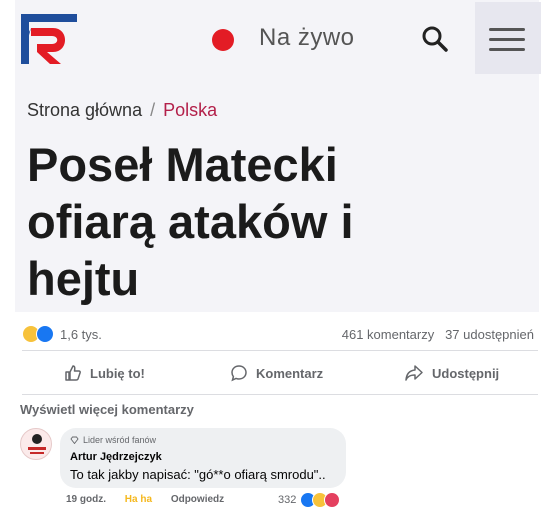 The image size is (547, 514). Describe the element at coordinates (74, 440) in the screenshot. I see `diamond-icon` at that location.